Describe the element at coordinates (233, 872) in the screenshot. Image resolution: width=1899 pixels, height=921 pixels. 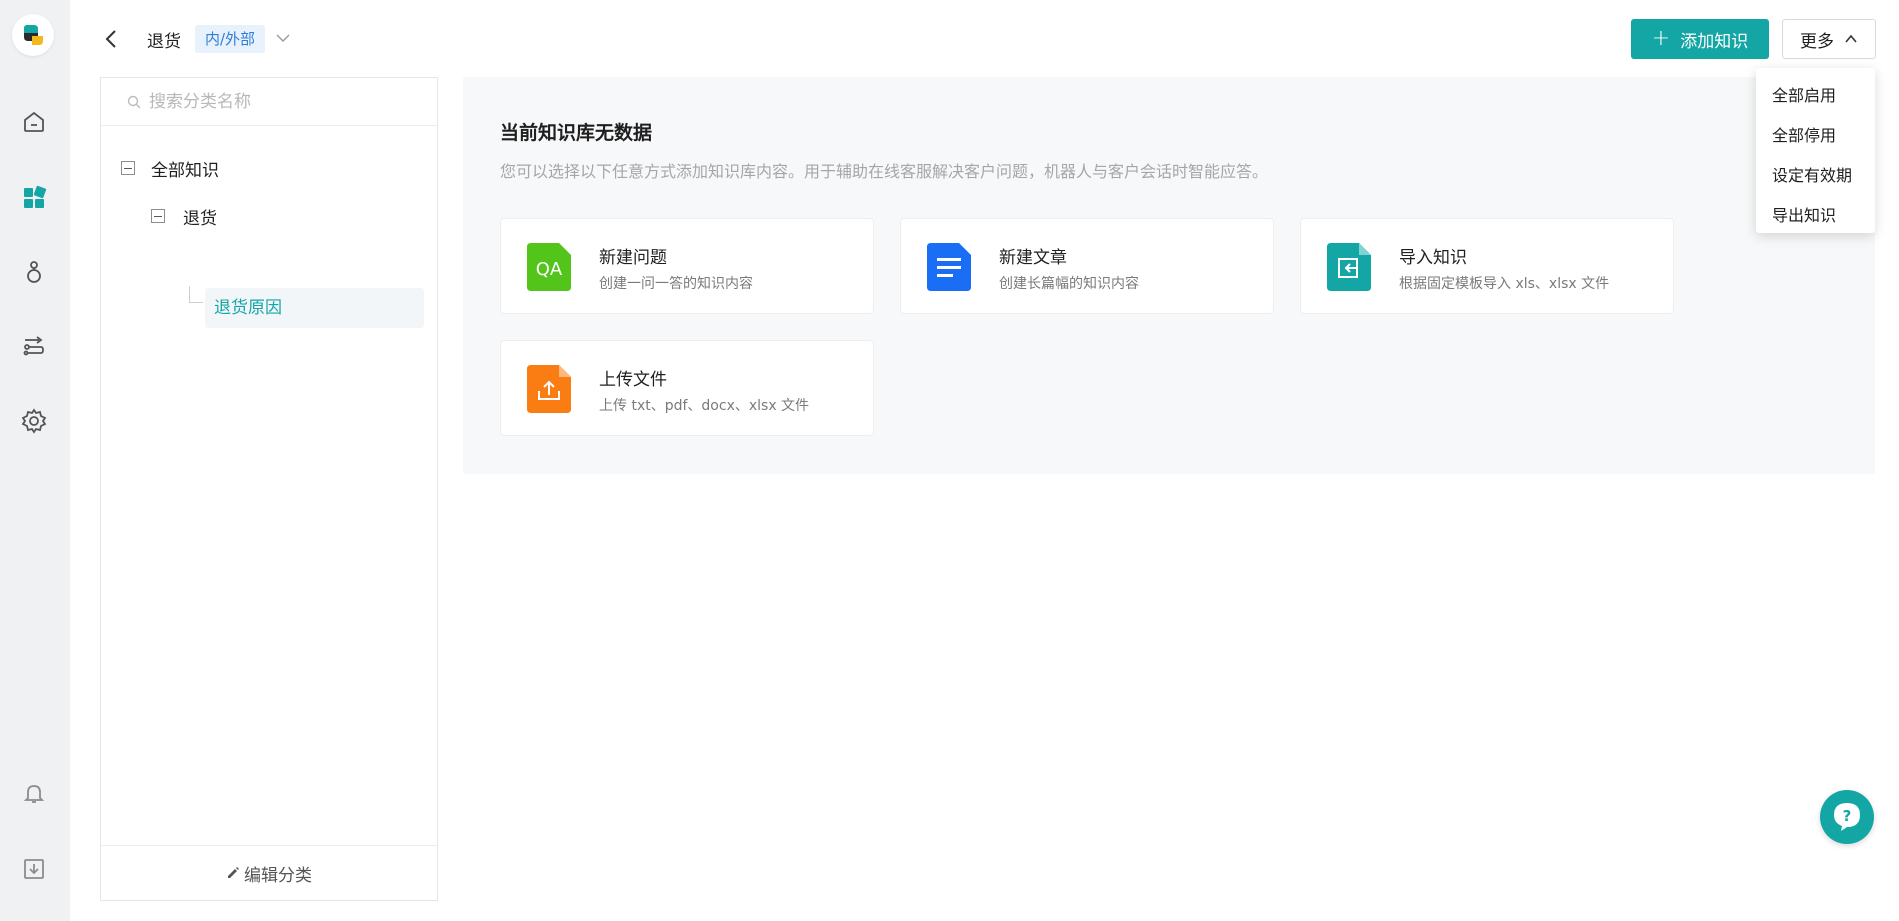
I see `edit-icon` at that location.